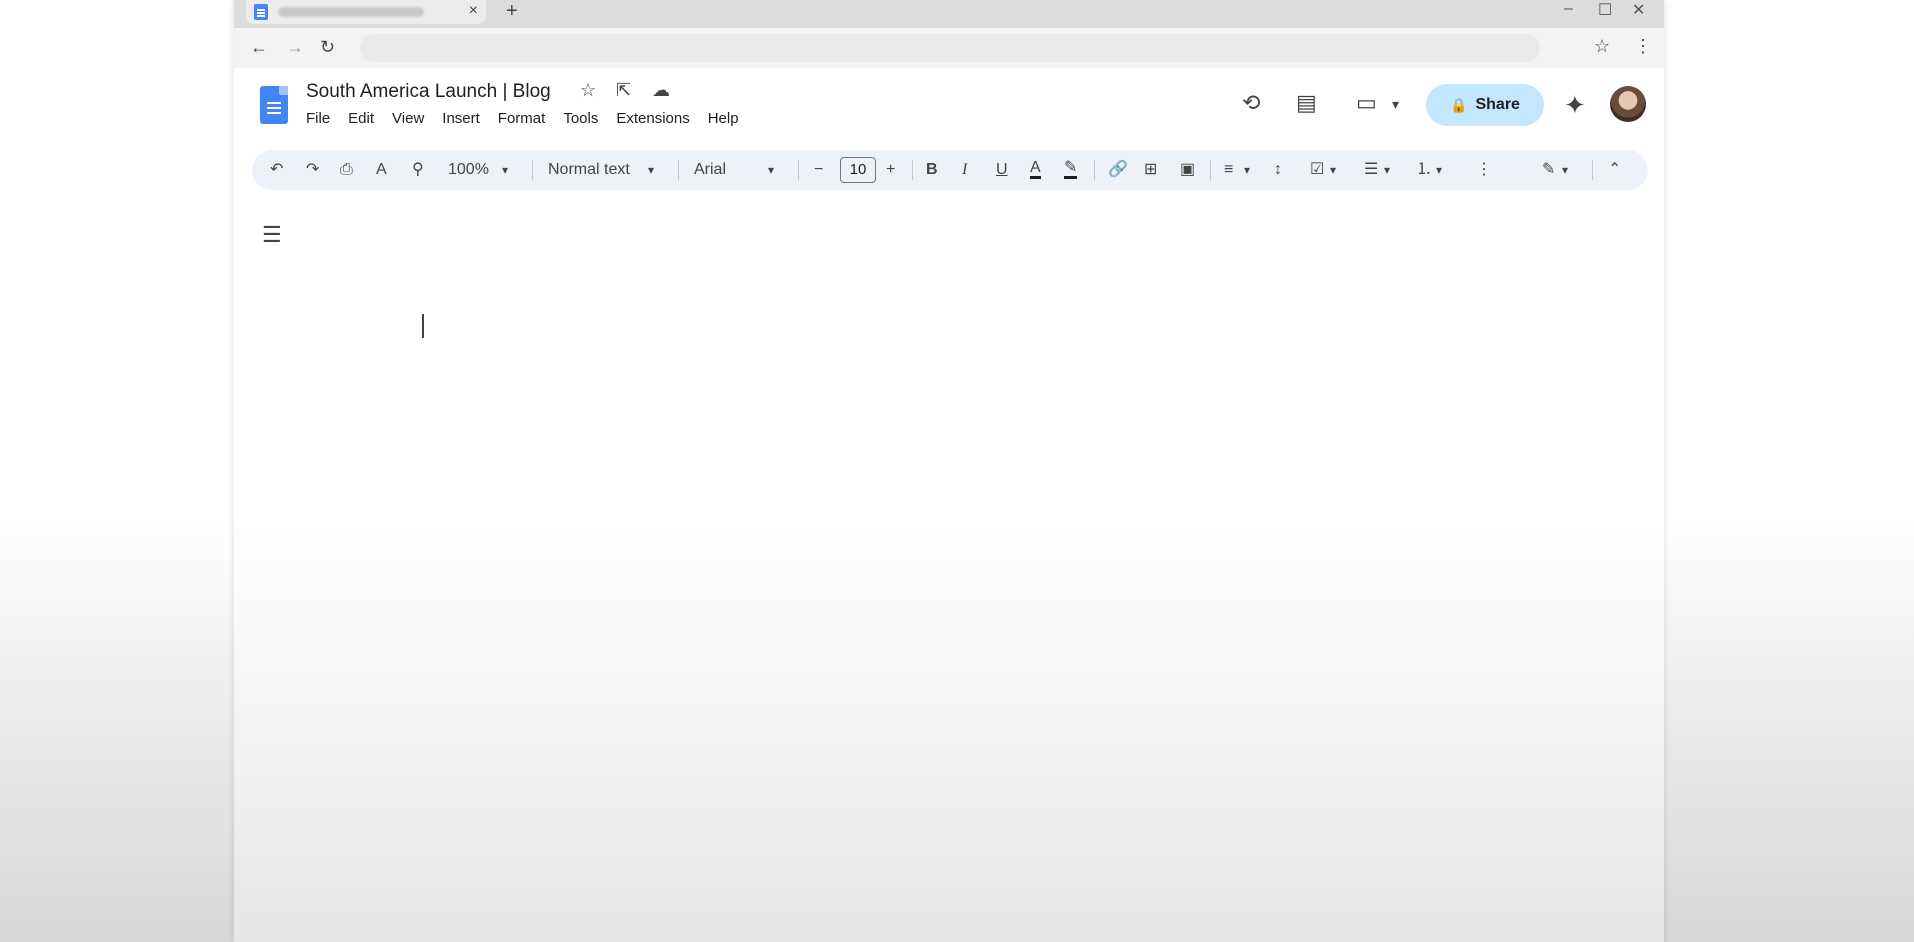  Describe the element at coordinates (461, 118) in the screenshot. I see `menu-insert: Insert` at that location.